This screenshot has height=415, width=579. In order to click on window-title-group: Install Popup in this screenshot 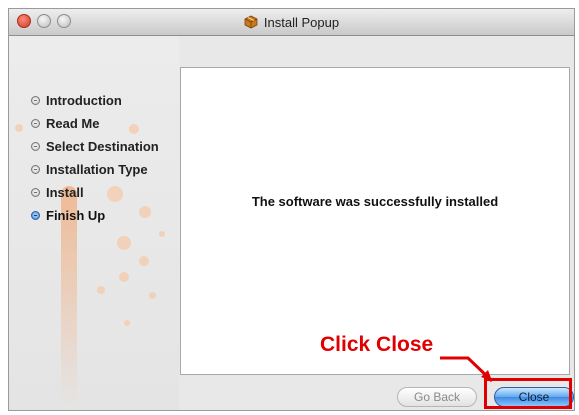, I will do `click(291, 22)`.